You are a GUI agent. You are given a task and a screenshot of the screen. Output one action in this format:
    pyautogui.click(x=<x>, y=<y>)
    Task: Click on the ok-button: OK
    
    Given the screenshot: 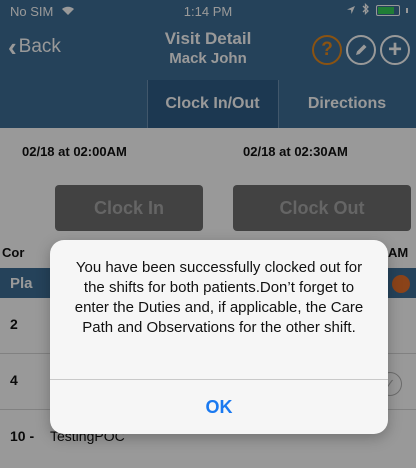 What is the action you would take?
    pyautogui.click(x=219, y=407)
    